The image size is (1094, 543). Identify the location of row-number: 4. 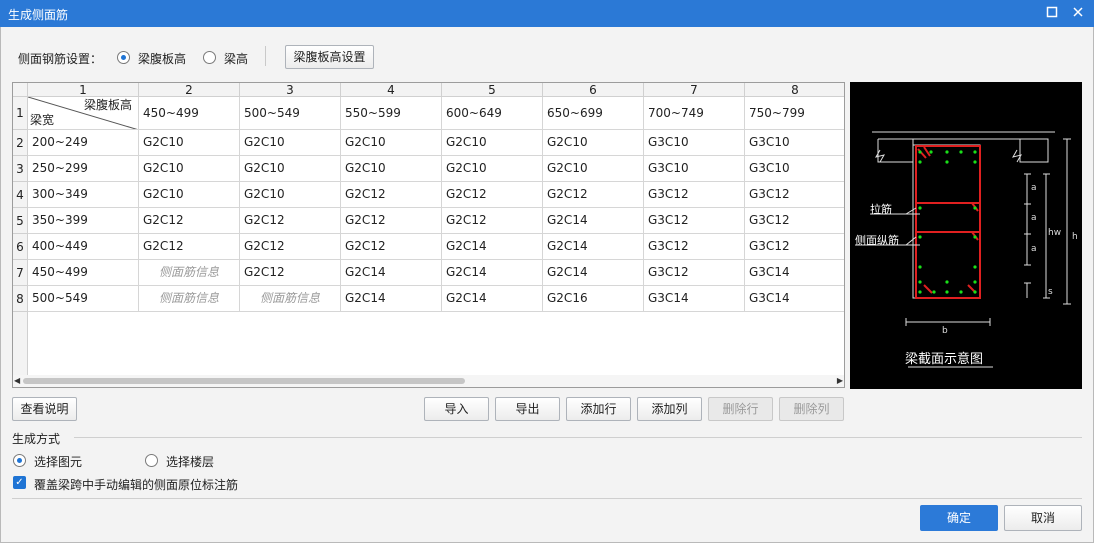
(20, 195).